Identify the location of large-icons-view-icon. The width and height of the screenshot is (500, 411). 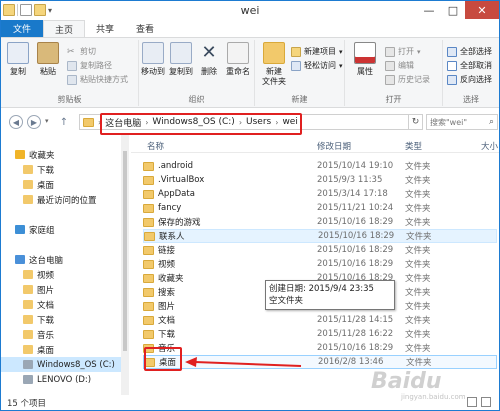
(486, 402).